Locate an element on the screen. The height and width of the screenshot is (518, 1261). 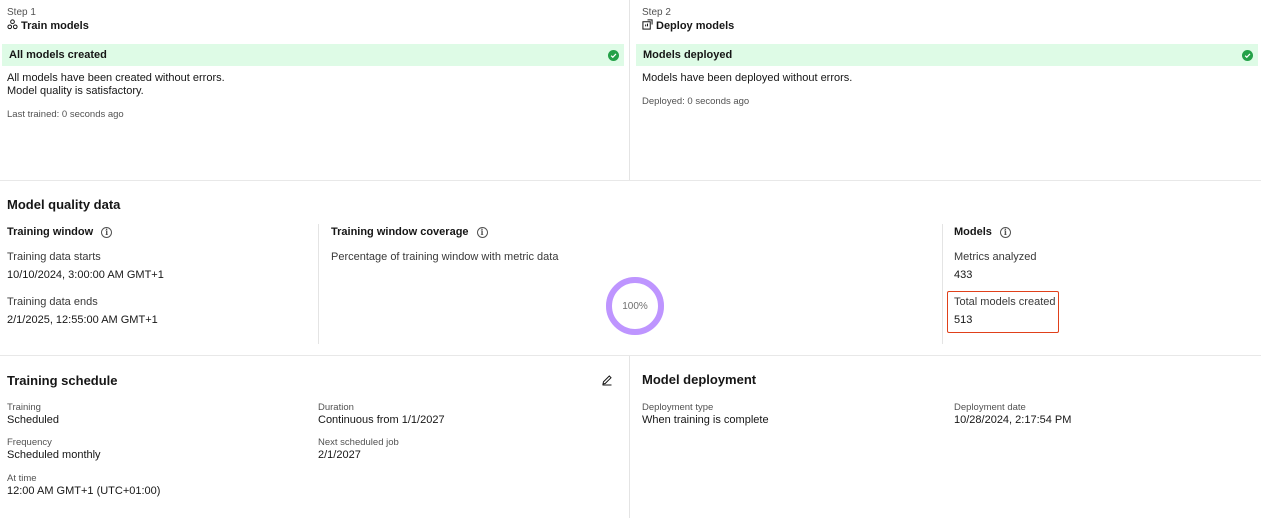
training-data-starts-value: 10/10/2024, 3:00:00 AM GMT+1 is located at coordinates (85, 275).